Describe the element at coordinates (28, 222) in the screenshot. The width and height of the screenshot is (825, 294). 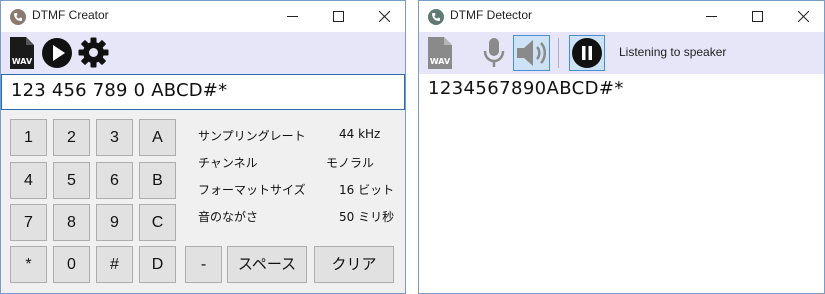
I see `key-7: 7` at that location.